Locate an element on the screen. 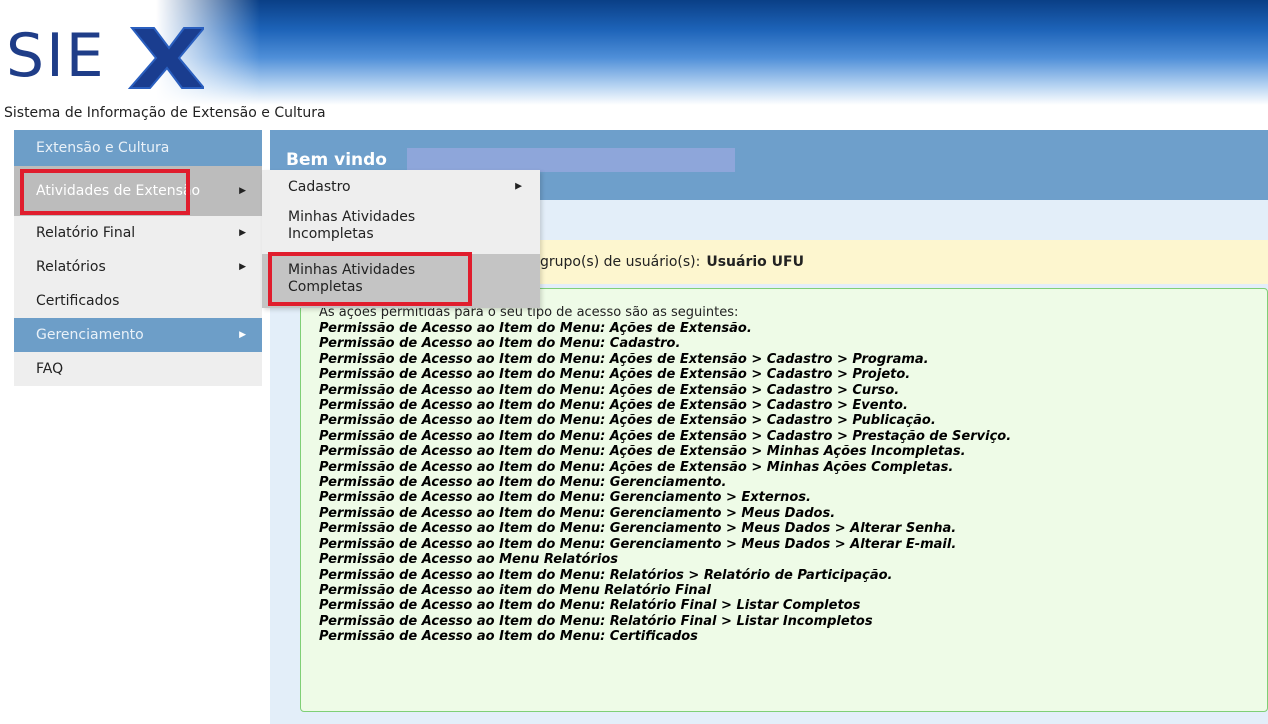 This screenshot has height=724, width=1268. sidebar-item-label: Certificados is located at coordinates (78, 301).